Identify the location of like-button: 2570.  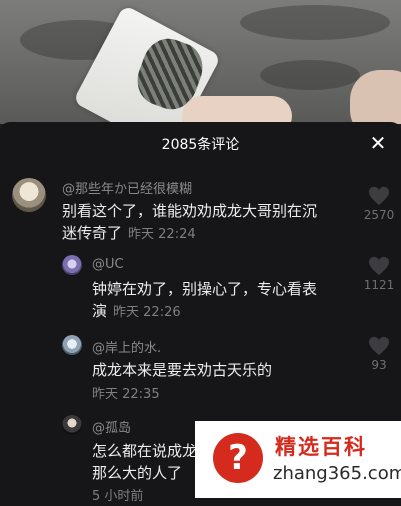
(379, 204).